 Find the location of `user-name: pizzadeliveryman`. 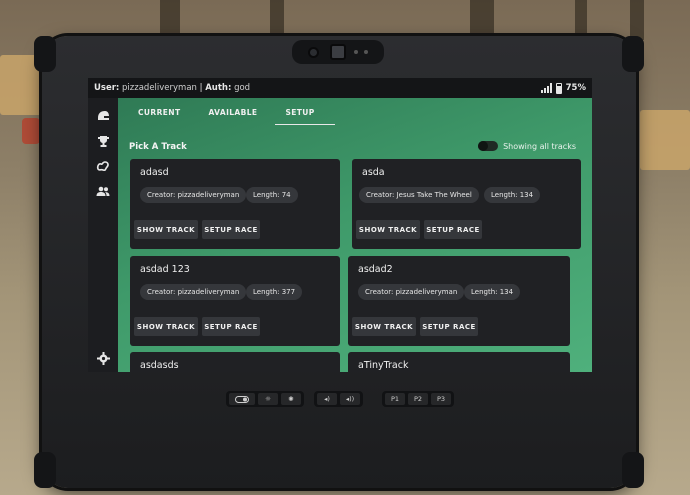

user-name: pizzadeliveryman is located at coordinates (159, 88).